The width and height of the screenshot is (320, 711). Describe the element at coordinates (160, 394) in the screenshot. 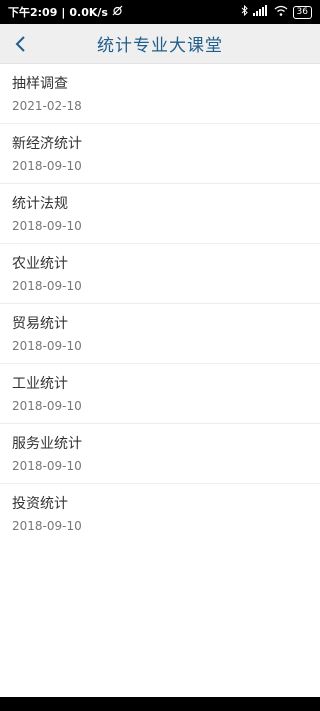

I see `list-item: 工业统计 2018-09-10` at that location.